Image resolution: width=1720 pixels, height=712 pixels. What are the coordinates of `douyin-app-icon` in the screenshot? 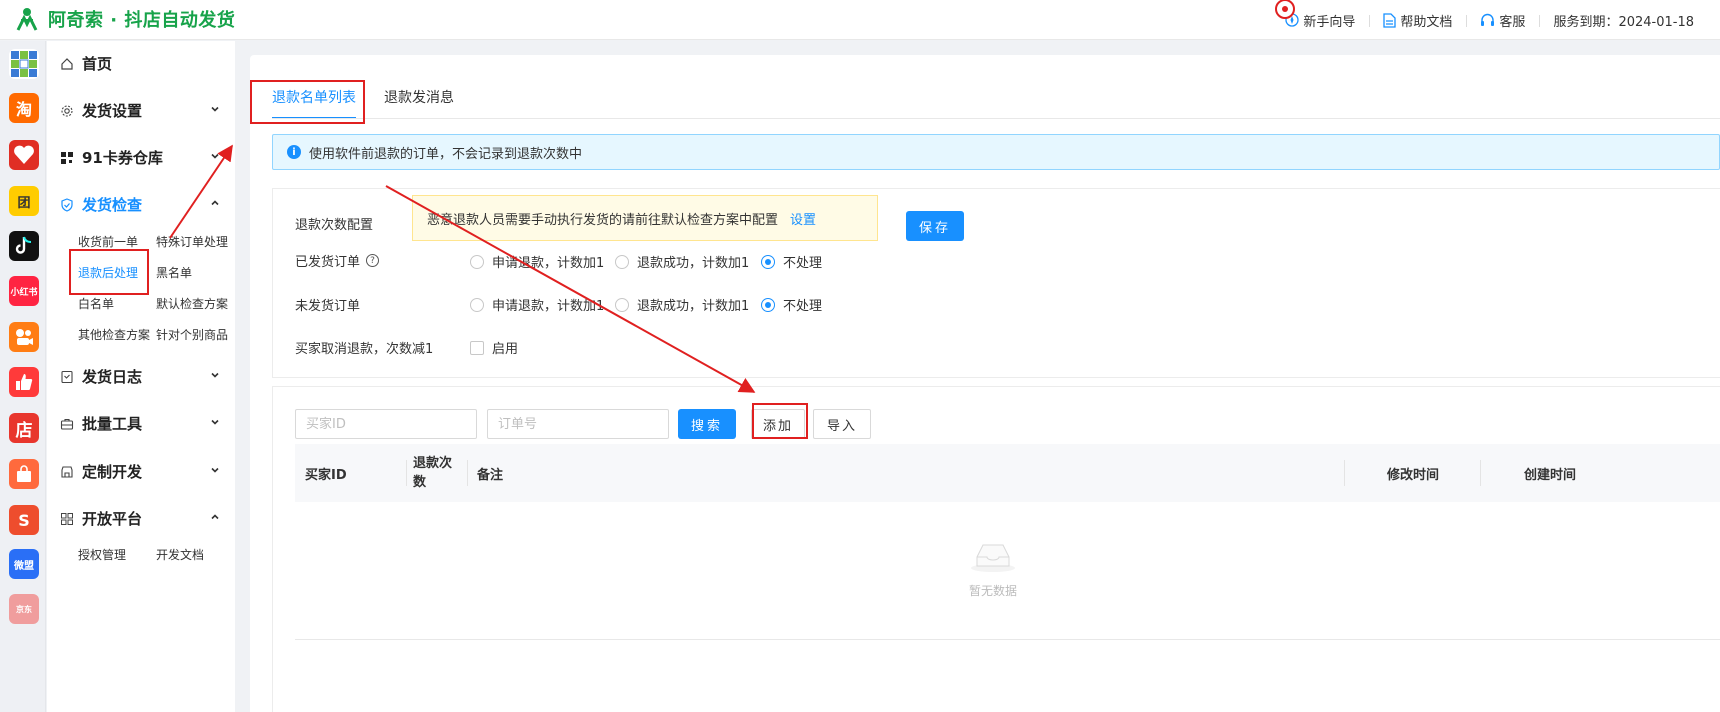 It's located at (24, 246).